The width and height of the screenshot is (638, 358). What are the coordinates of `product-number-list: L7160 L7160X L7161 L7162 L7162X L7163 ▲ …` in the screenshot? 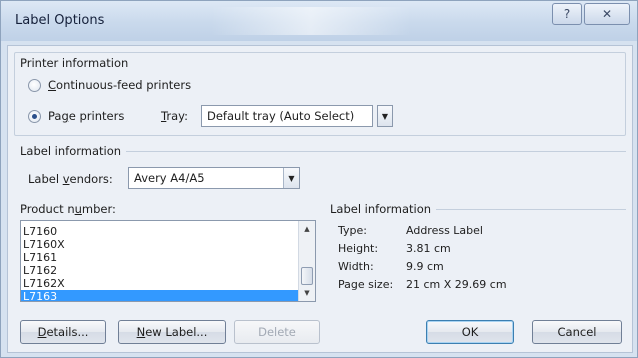 It's located at (168, 261).